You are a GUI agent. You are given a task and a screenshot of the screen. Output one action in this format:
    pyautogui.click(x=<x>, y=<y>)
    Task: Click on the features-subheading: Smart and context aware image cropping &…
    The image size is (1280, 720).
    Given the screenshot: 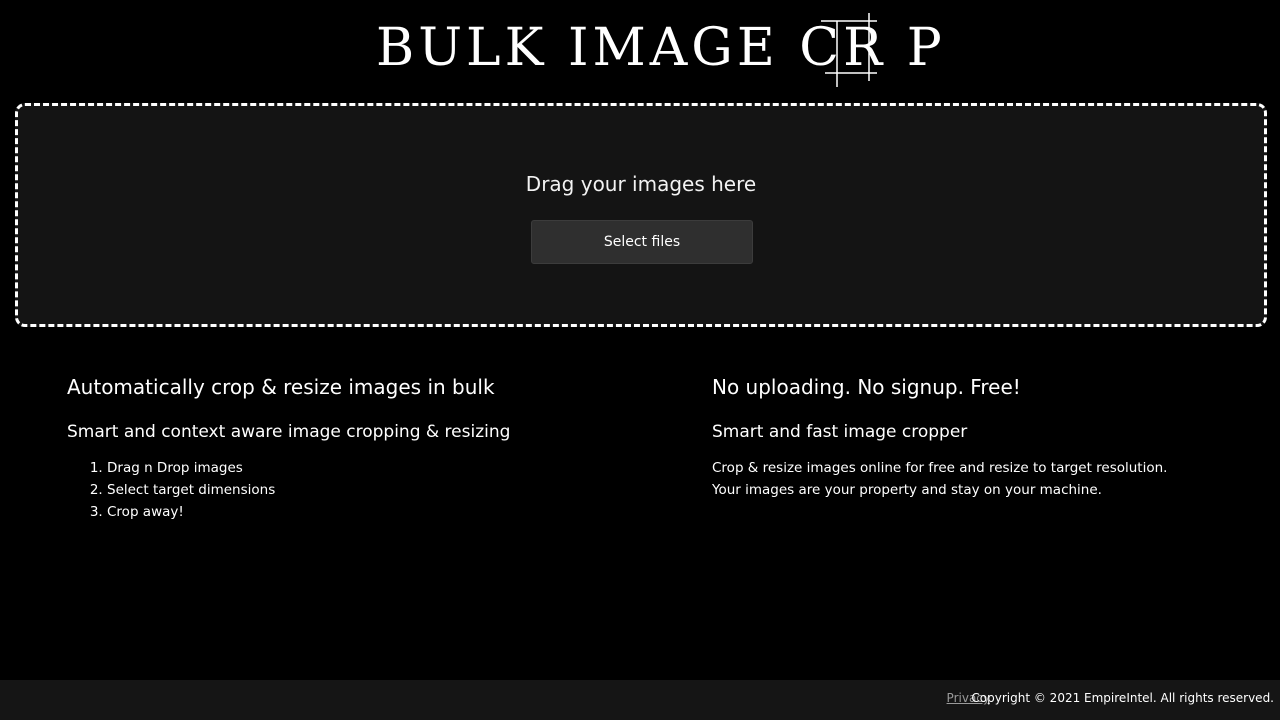 What is the action you would take?
    pyautogui.click(x=289, y=432)
    